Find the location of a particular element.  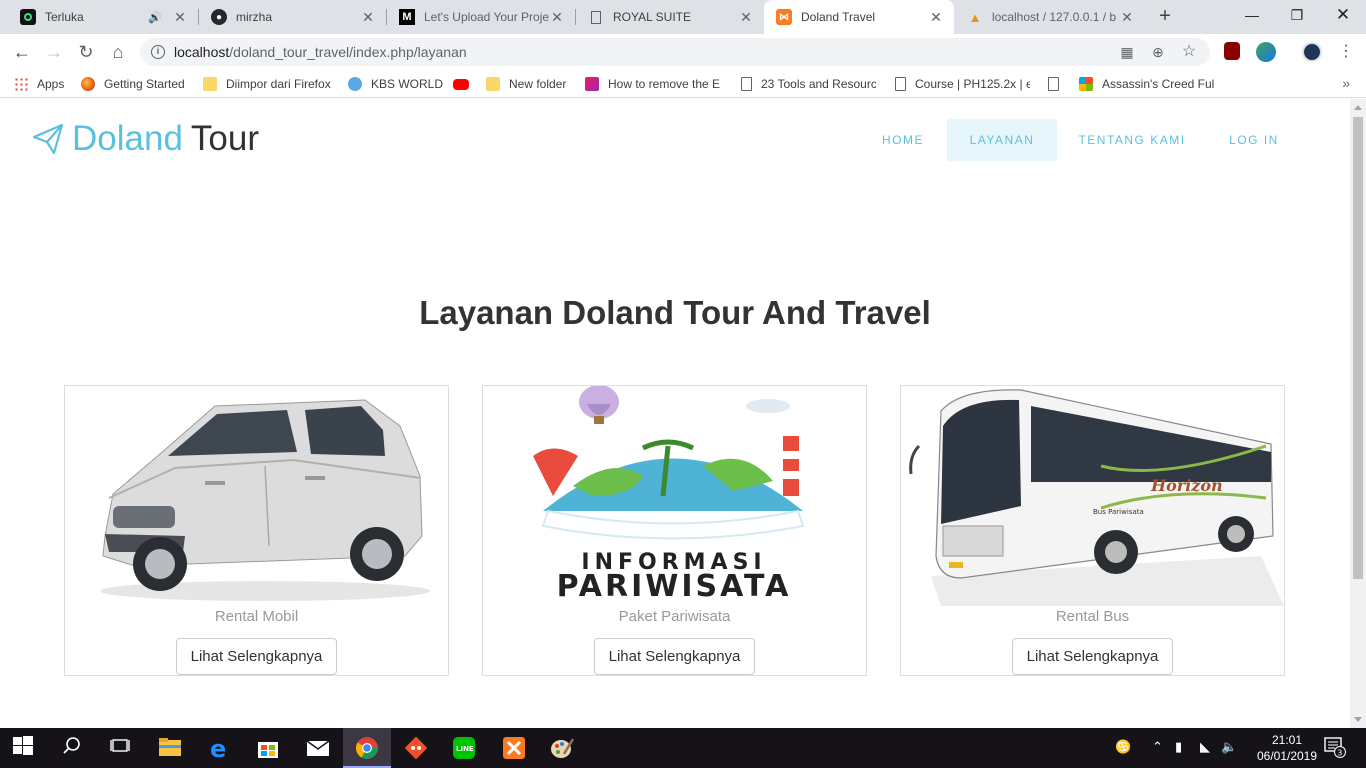

search-icon is located at coordinates (74, 748).